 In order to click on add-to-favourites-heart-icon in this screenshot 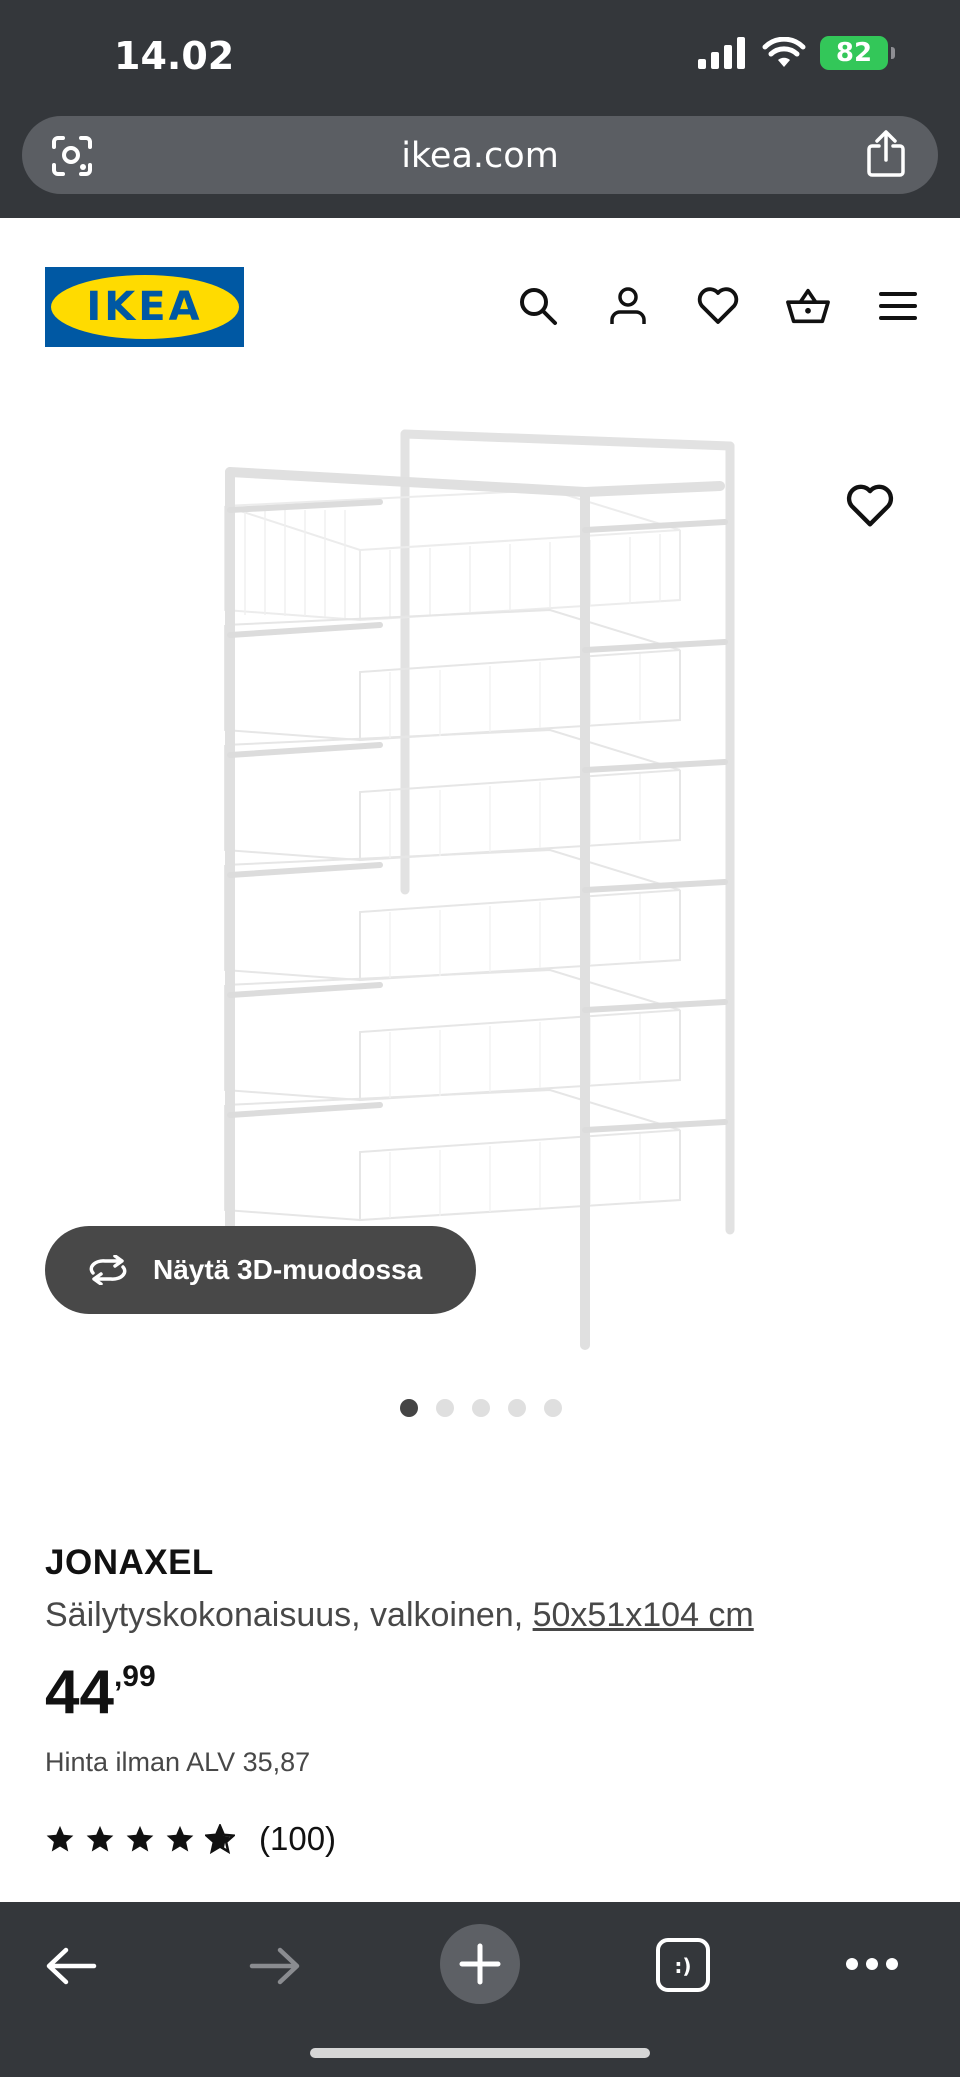, I will do `click(870, 506)`.